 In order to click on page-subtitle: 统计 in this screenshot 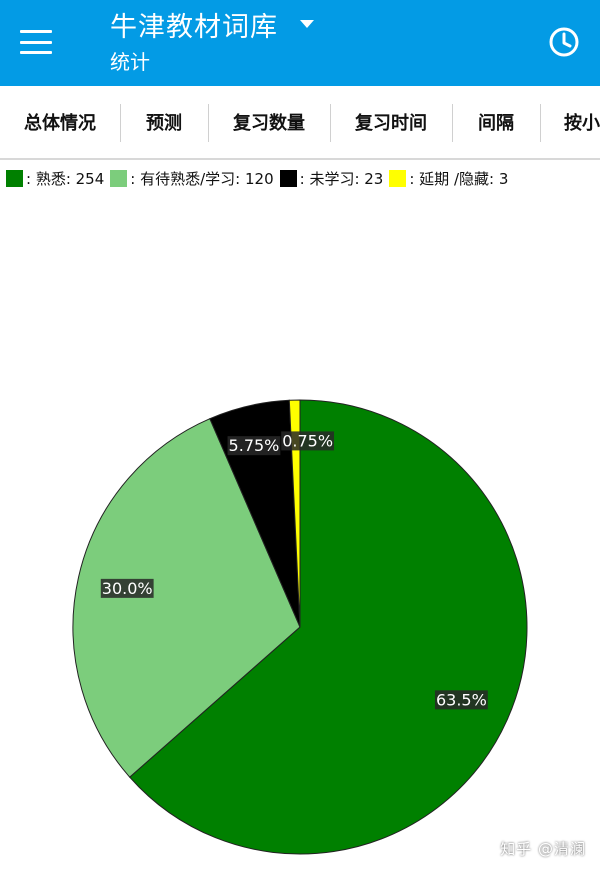, I will do `click(130, 62)`.